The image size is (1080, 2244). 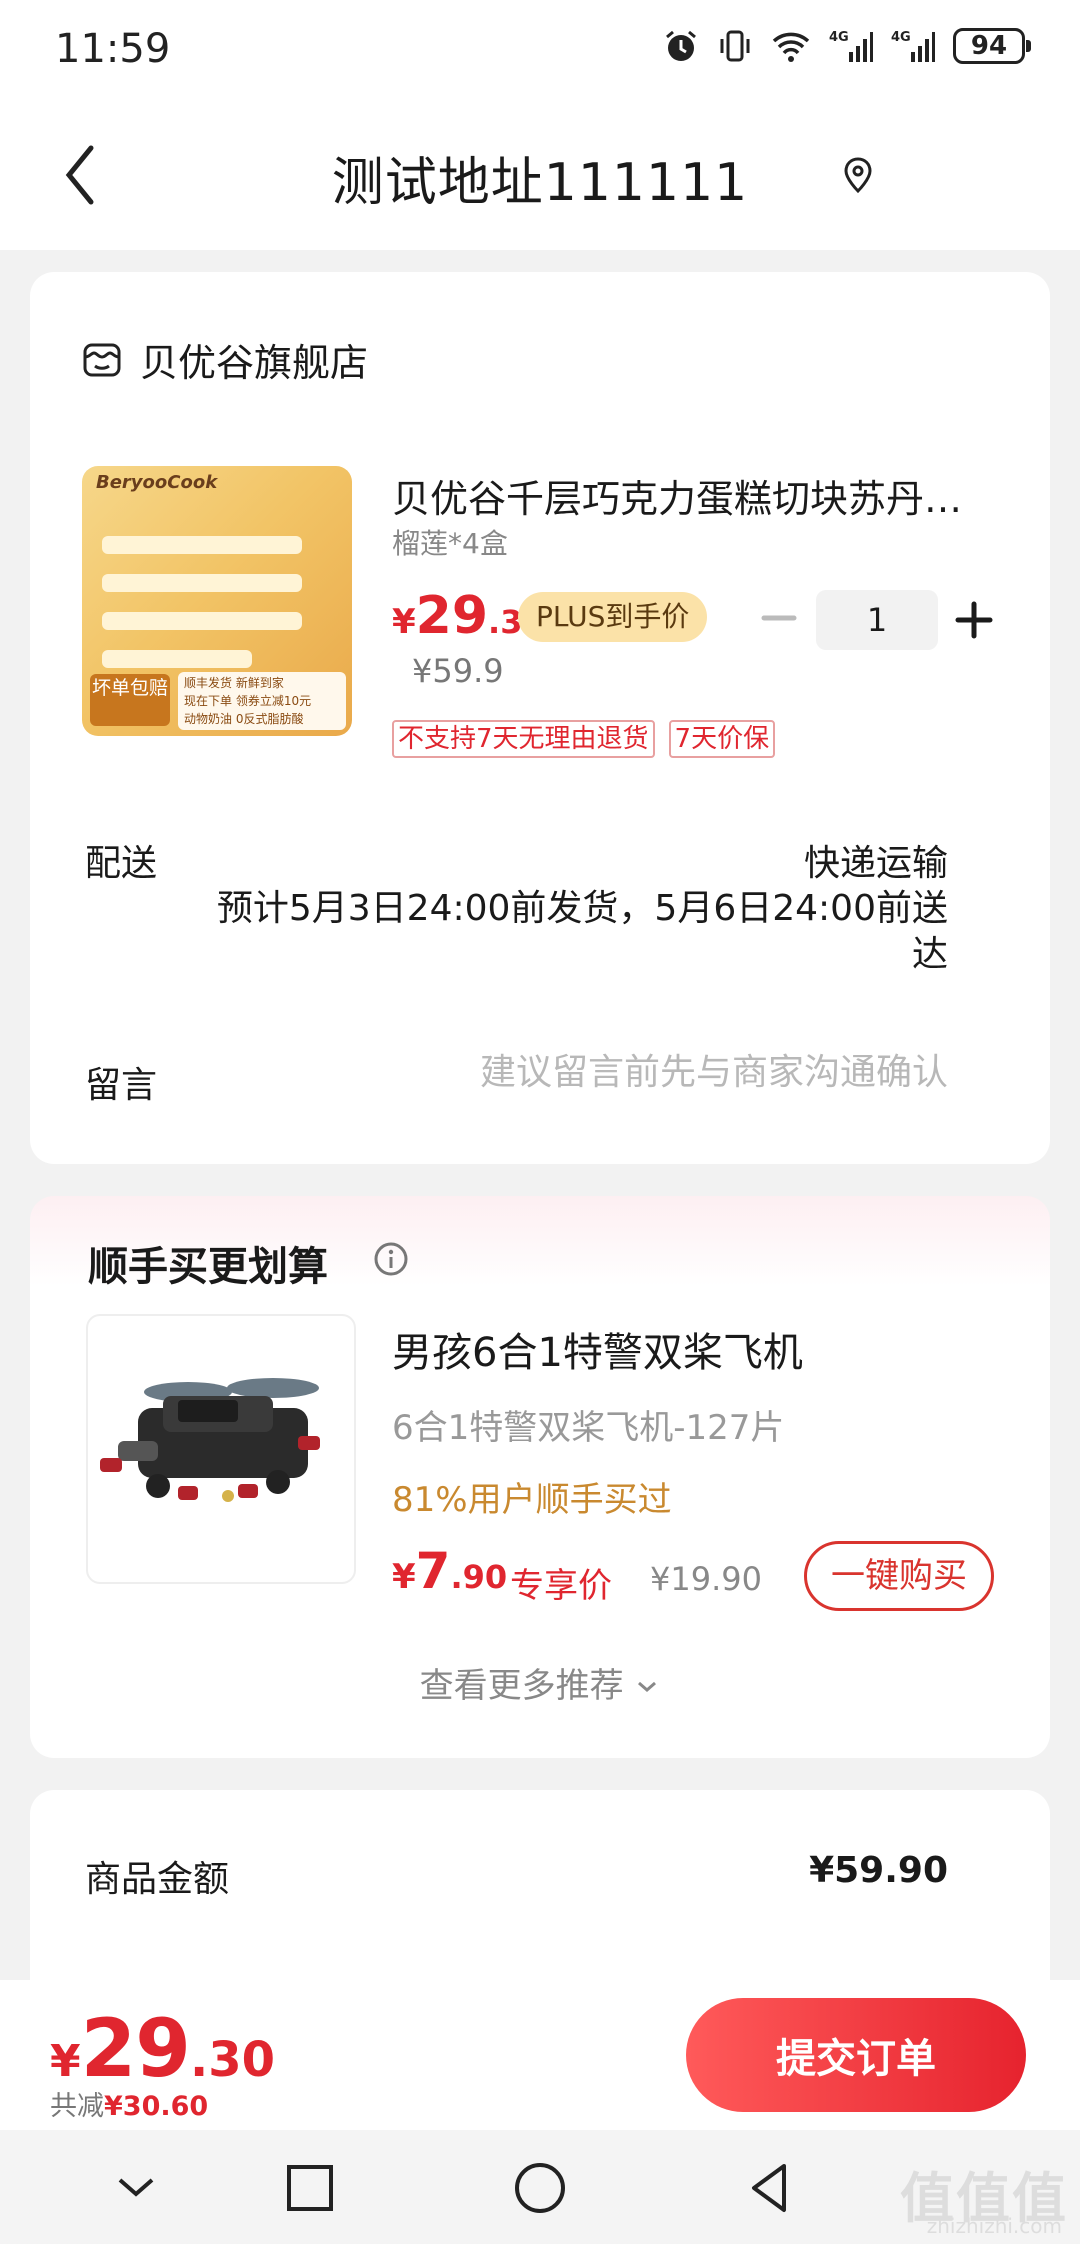 What do you see at coordinates (208, 1267) in the screenshot?
I see `recommend-title: 顺手买更划算` at bounding box center [208, 1267].